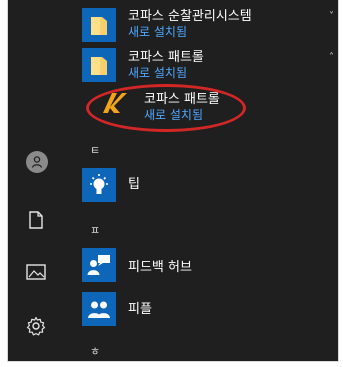 The image size is (343, 367). Describe the element at coordinates (36, 326) in the screenshot. I see `settings-icon` at that location.